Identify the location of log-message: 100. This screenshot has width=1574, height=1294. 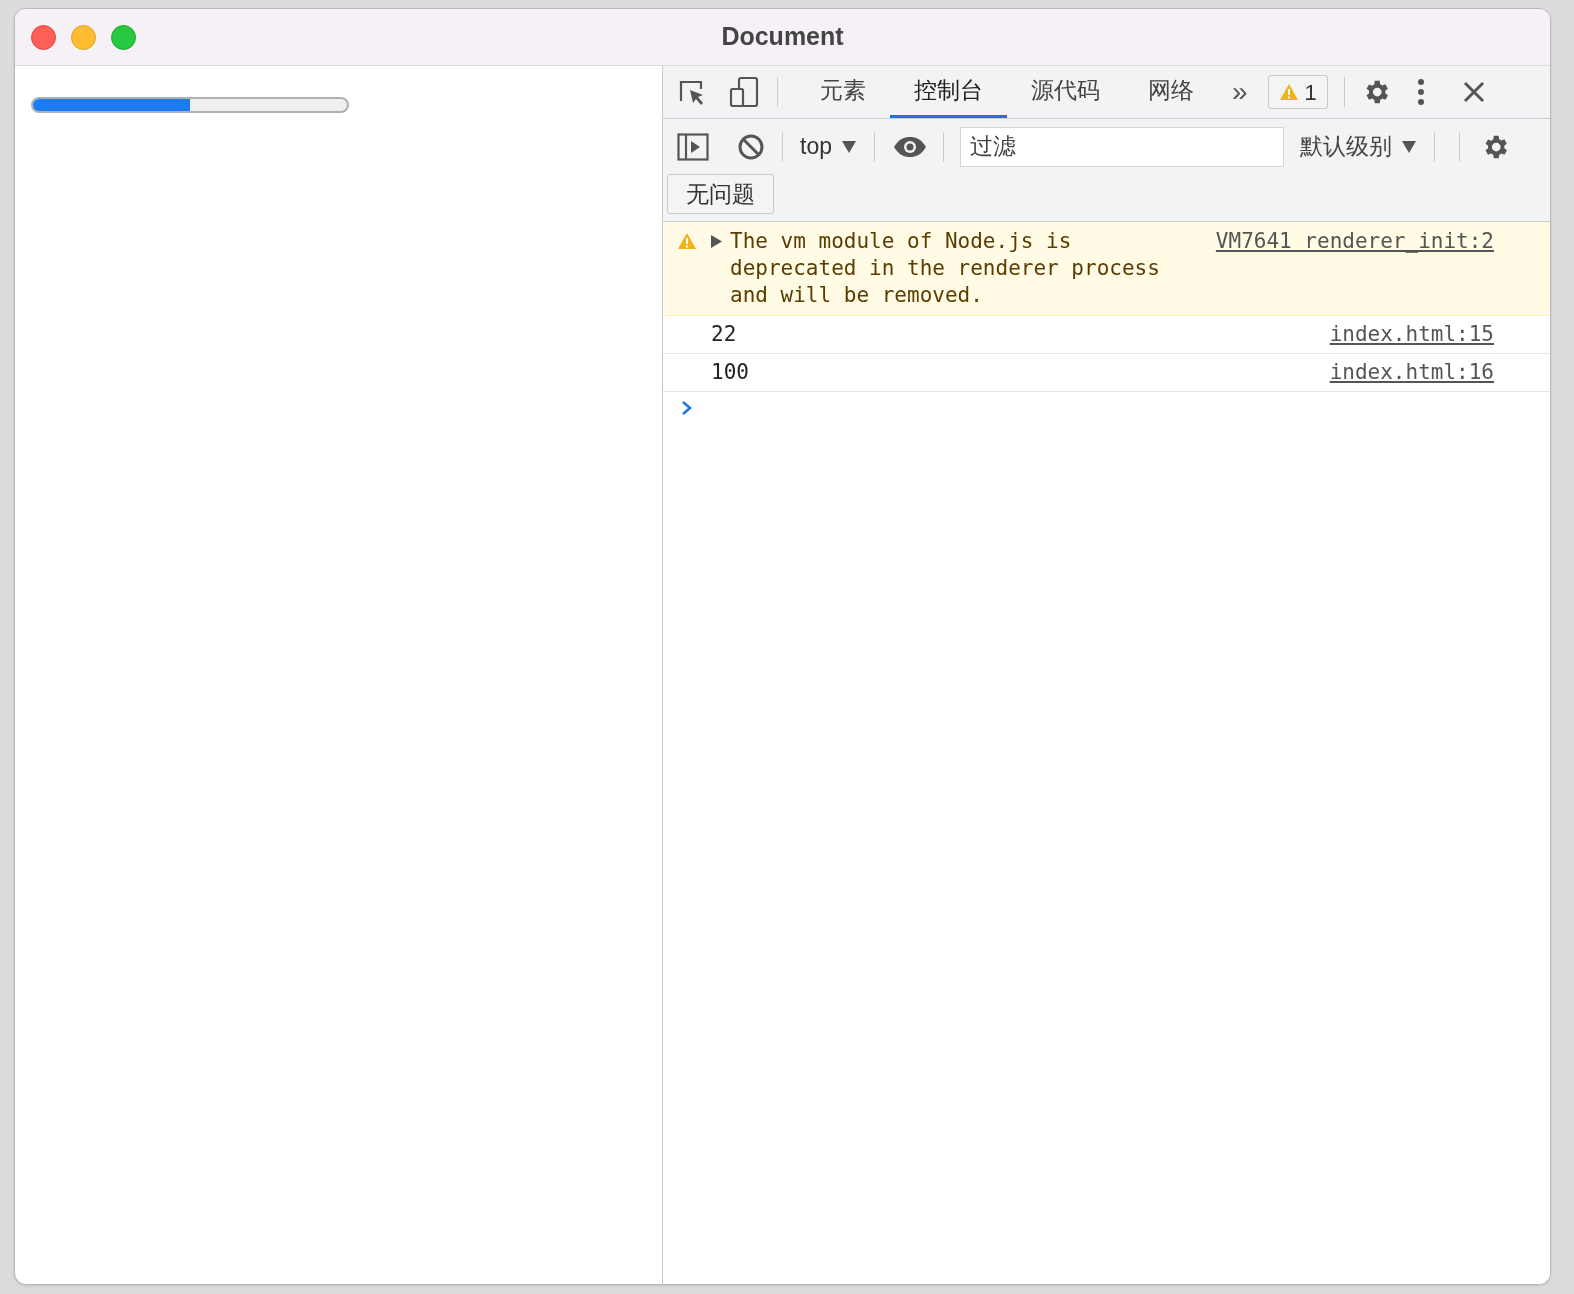
(730, 372).